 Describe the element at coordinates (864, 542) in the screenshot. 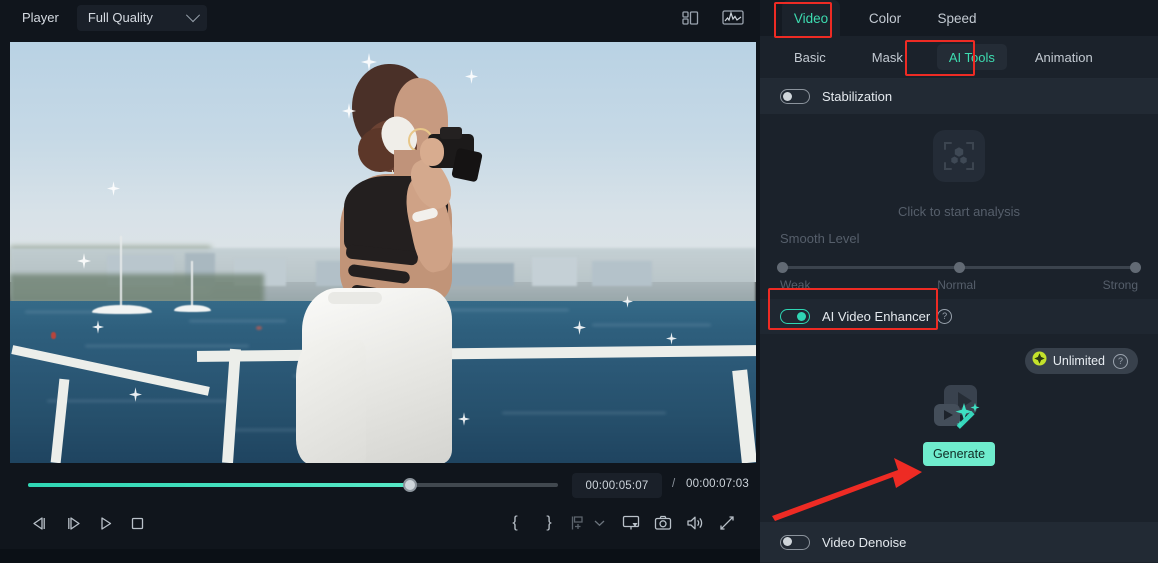

I see `video-denoise-title: Video Denoise` at that location.